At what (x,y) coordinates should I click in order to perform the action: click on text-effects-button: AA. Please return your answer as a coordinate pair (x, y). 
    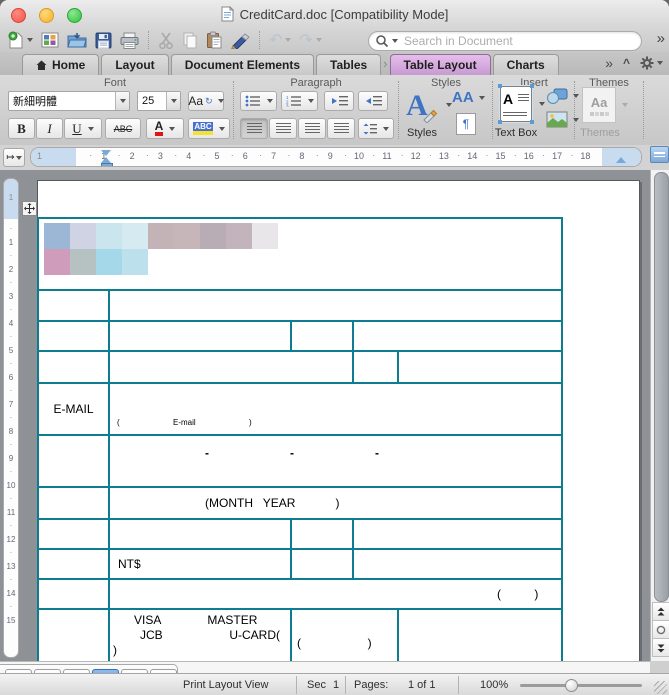
    Looking at the image, I should click on (468, 97).